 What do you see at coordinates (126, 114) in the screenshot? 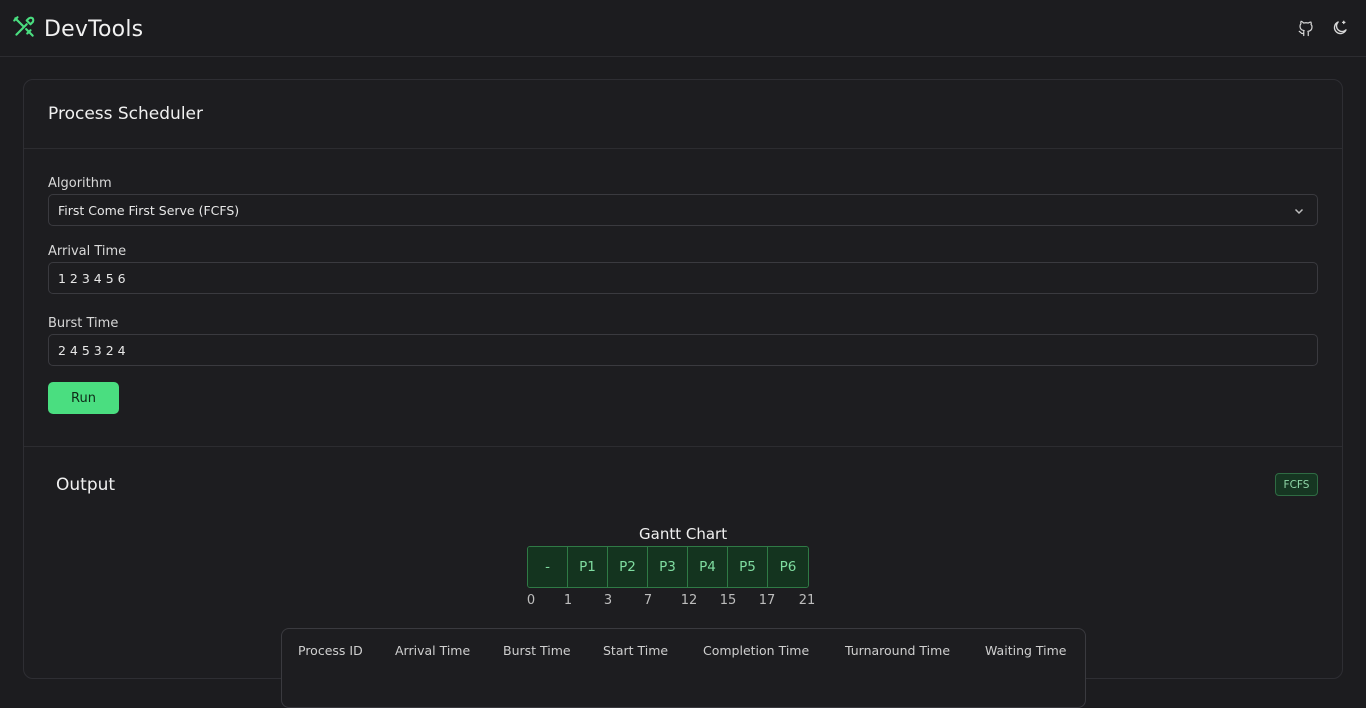
I see `page-title: Process Scheduler` at bounding box center [126, 114].